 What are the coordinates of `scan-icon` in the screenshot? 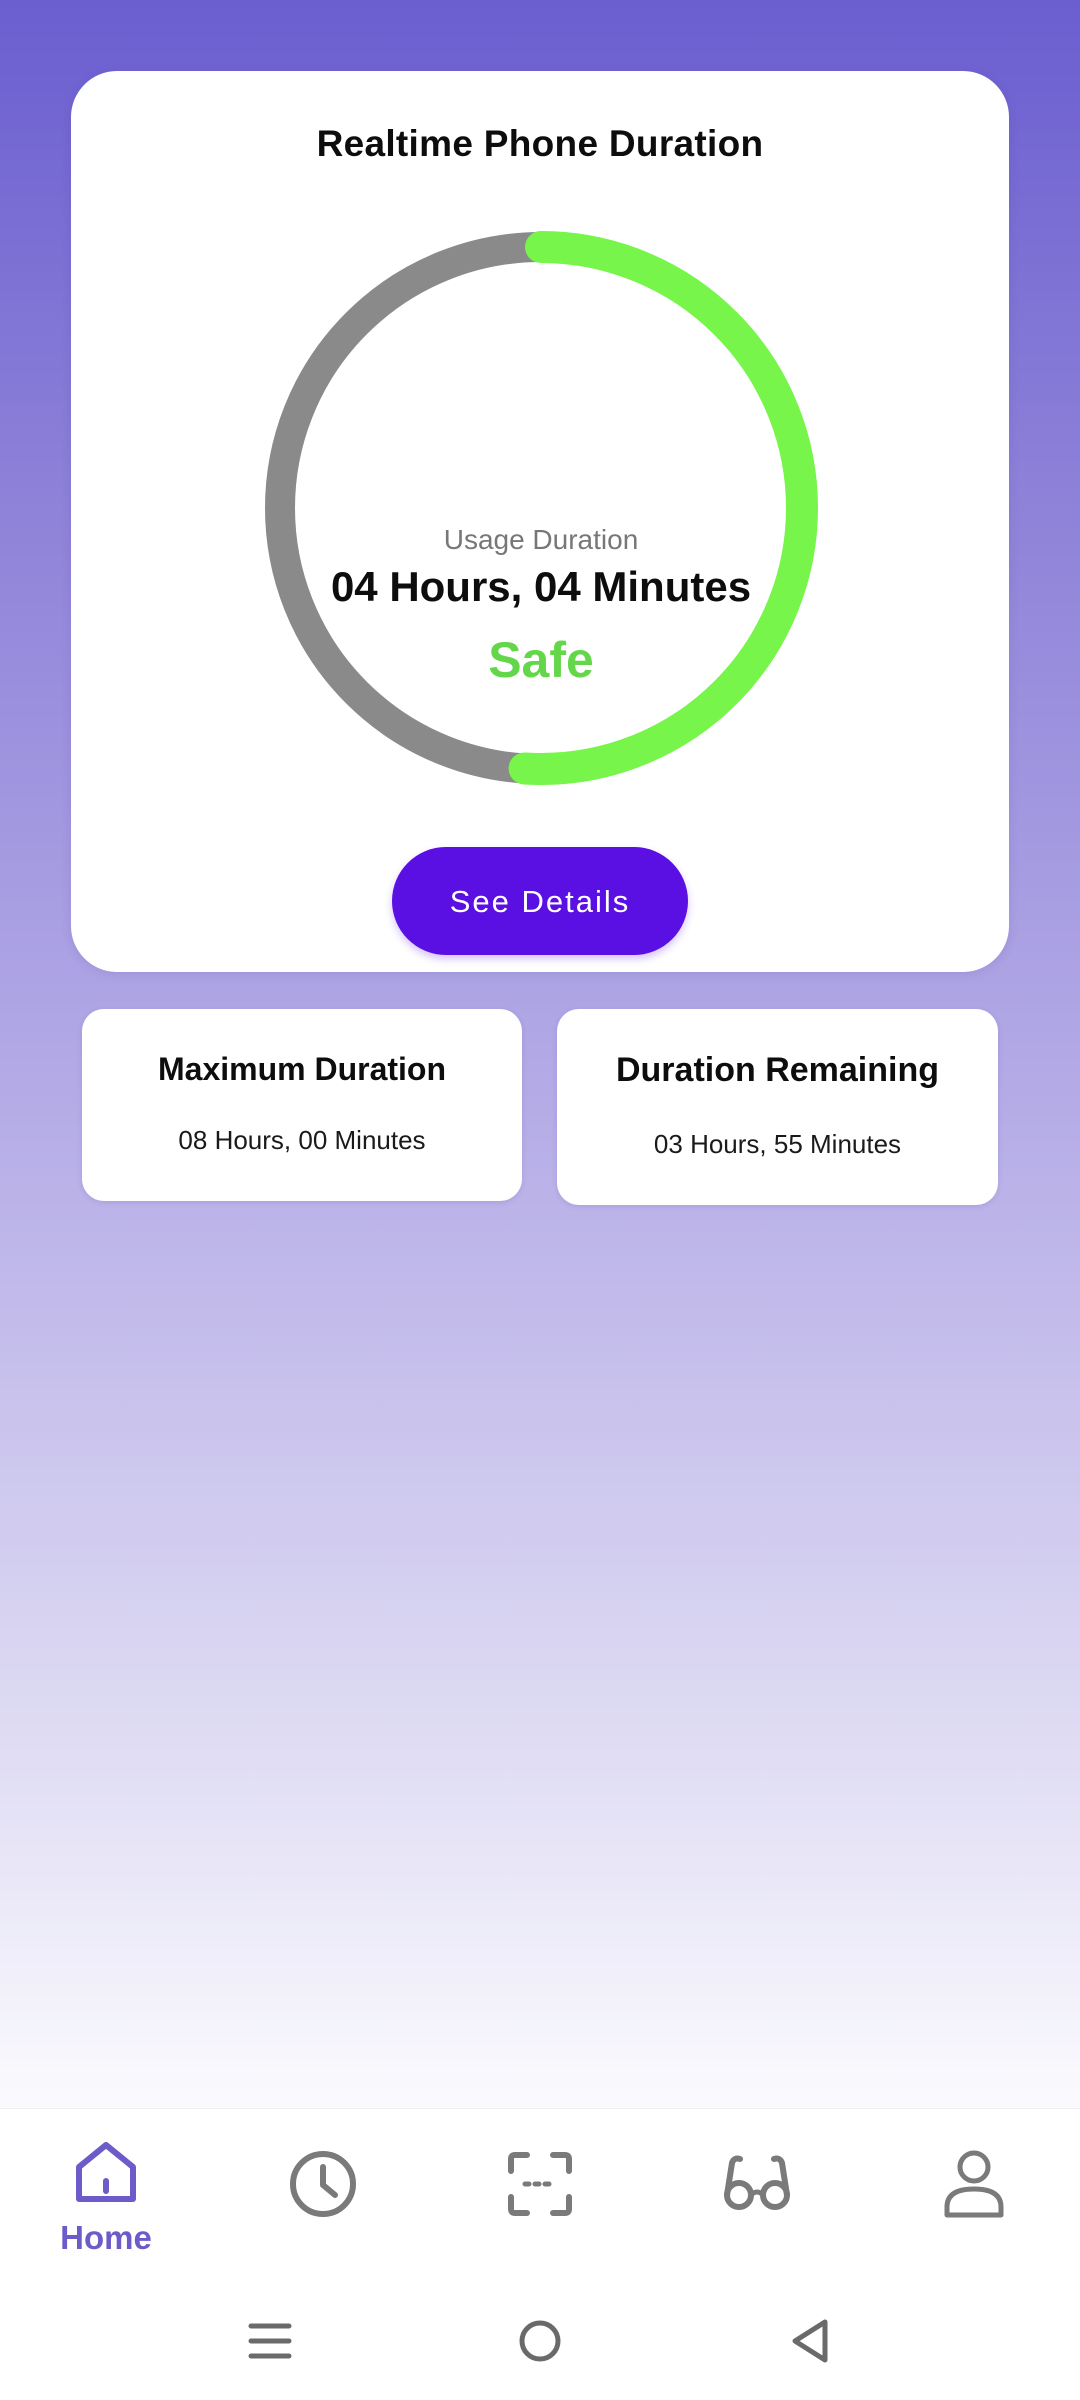 It's located at (540, 2184).